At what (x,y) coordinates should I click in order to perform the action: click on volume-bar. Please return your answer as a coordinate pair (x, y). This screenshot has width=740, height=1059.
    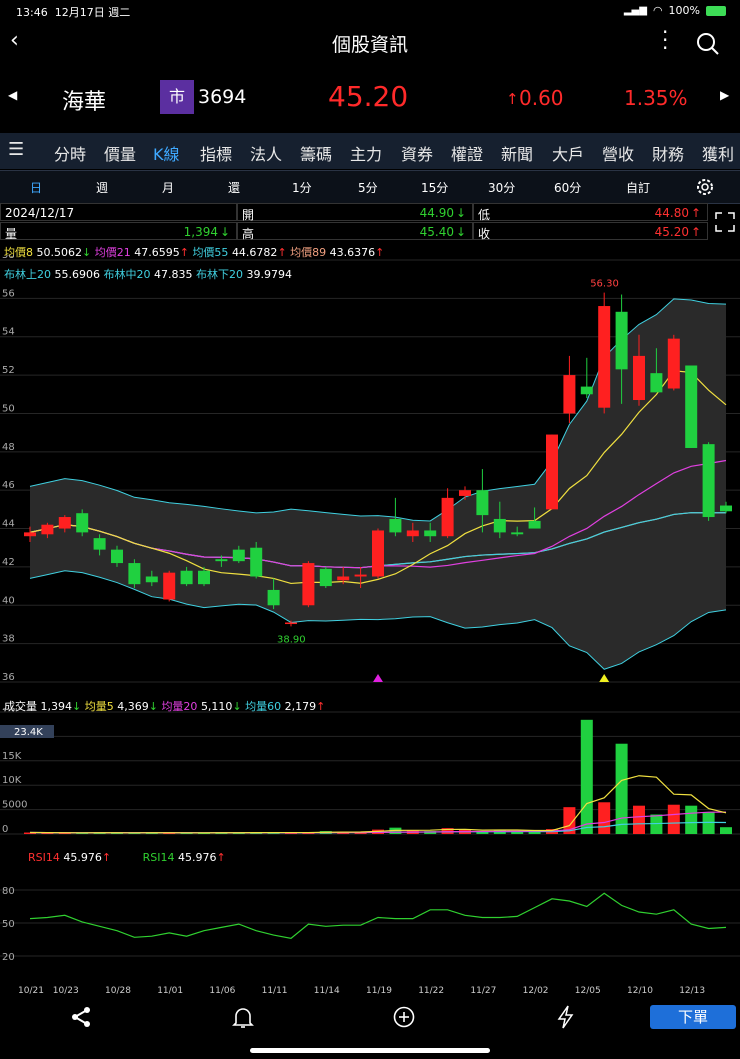
    Looking at the image, I should click on (726, 830).